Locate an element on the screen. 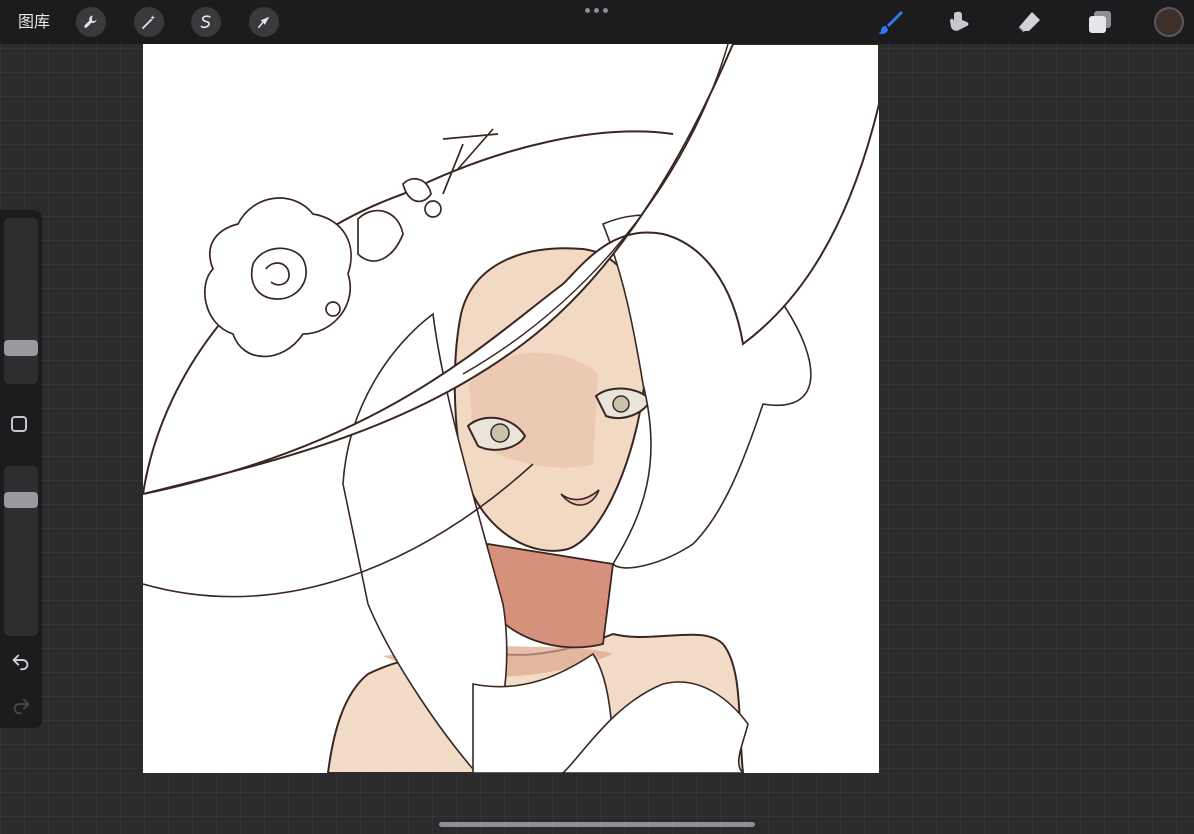  brush-opacity-slider-thumb is located at coordinates (21, 500).